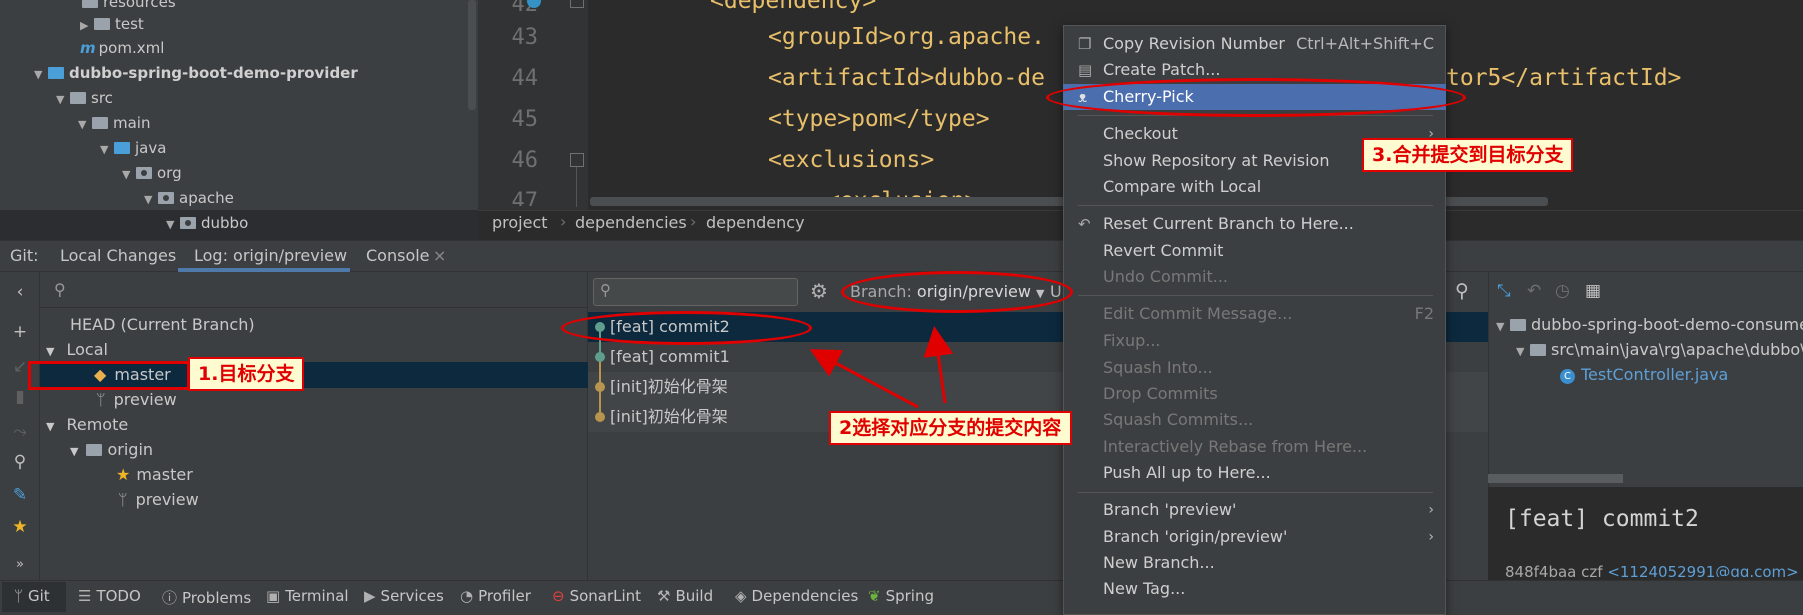 This screenshot has height=615, width=1803. I want to click on annotation-arrow-to-branch-filter, so click(938, 365).